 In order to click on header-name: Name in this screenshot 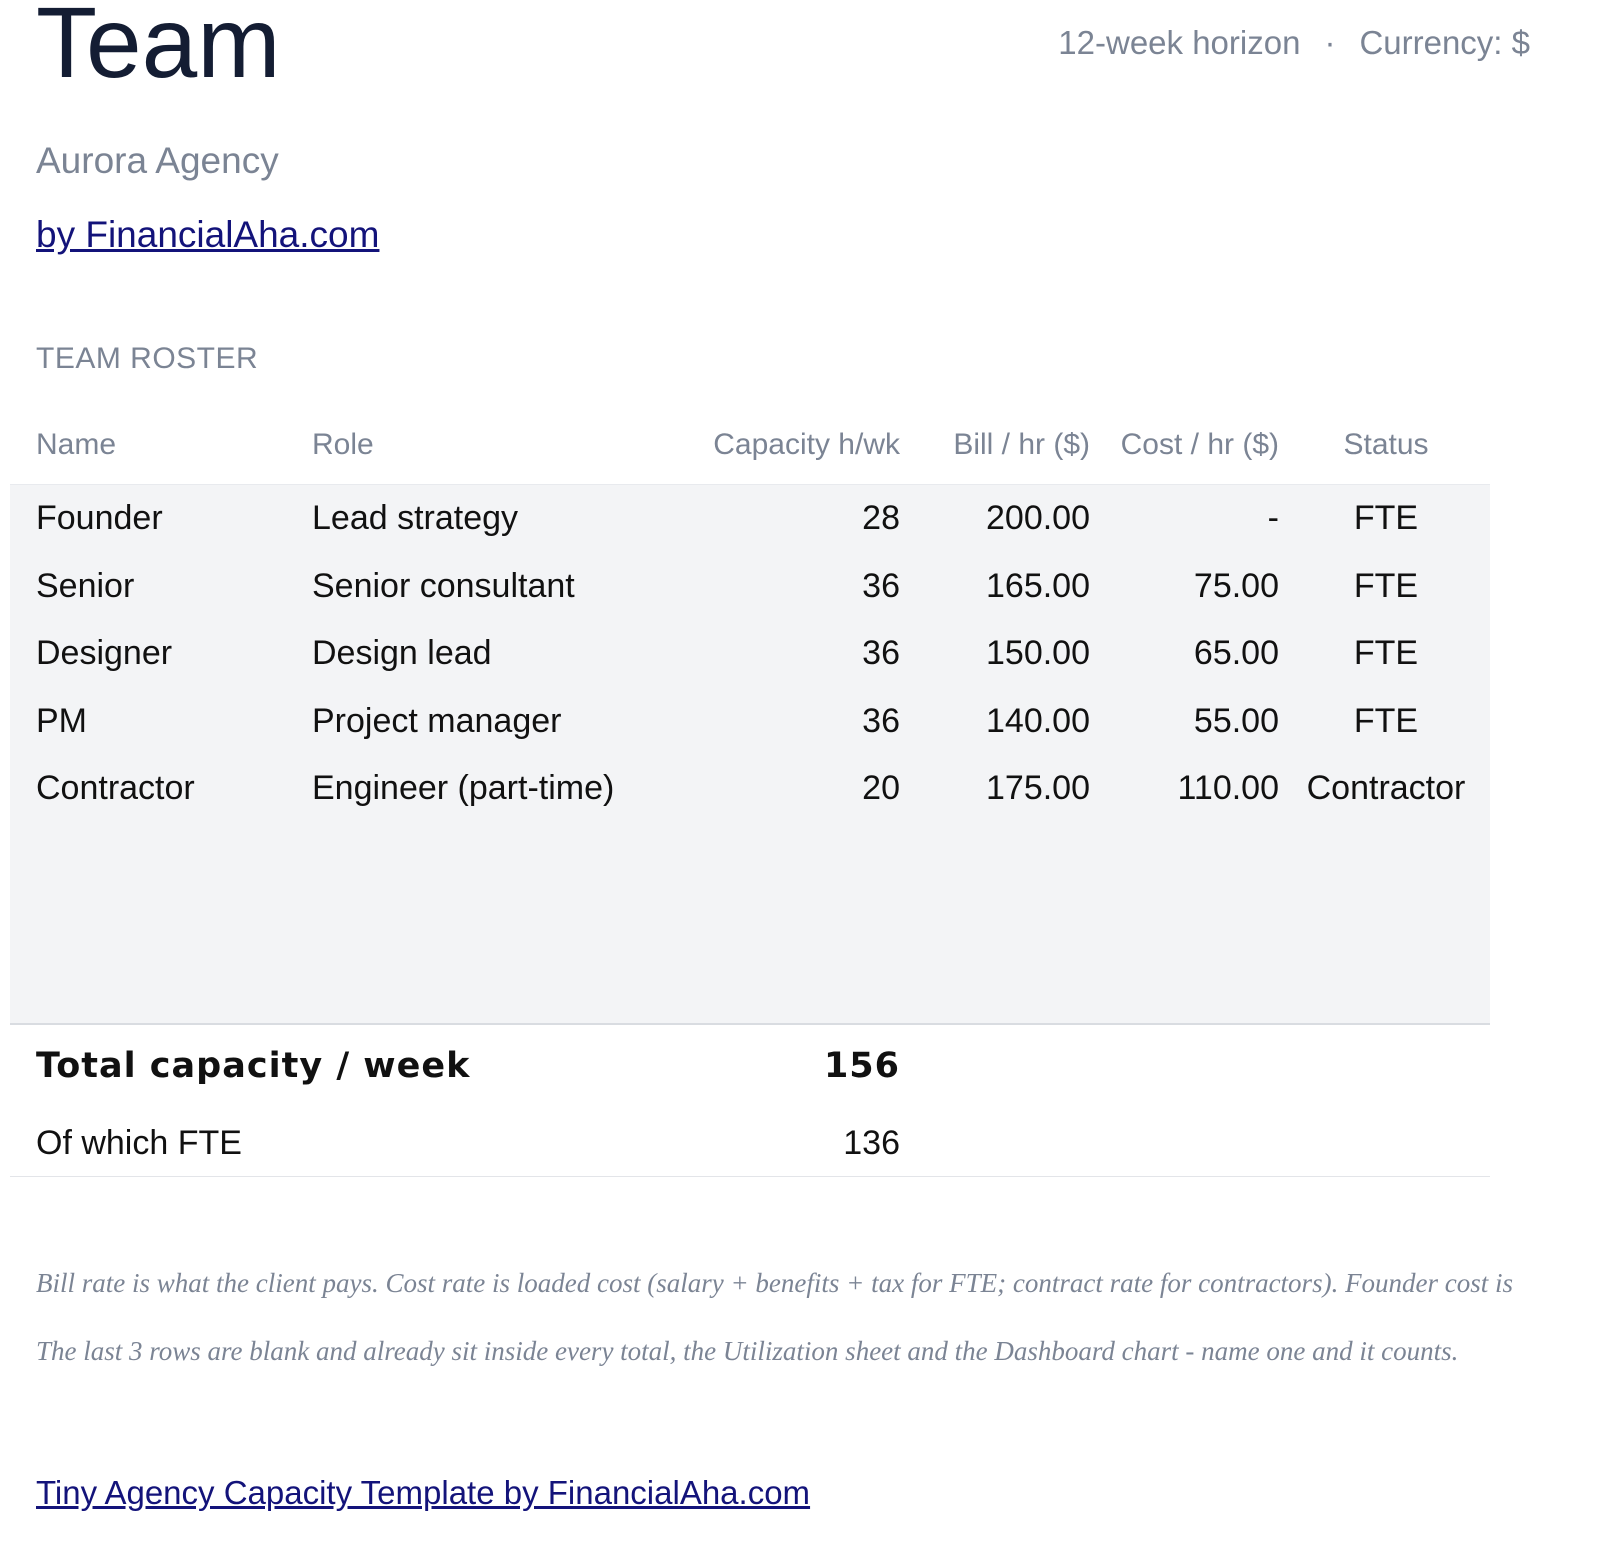, I will do `click(76, 444)`.